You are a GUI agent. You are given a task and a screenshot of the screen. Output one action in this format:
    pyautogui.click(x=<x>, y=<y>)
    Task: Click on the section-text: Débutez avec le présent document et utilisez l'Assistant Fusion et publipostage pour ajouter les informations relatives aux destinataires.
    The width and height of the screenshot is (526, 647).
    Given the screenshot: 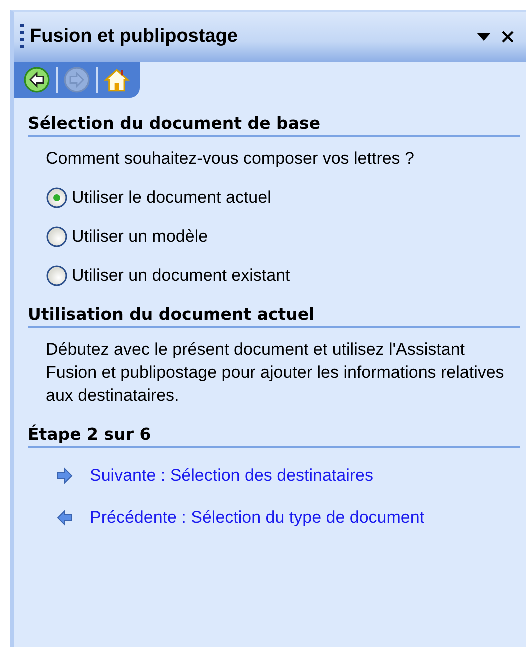 What is the action you would take?
    pyautogui.click(x=276, y=373)
    